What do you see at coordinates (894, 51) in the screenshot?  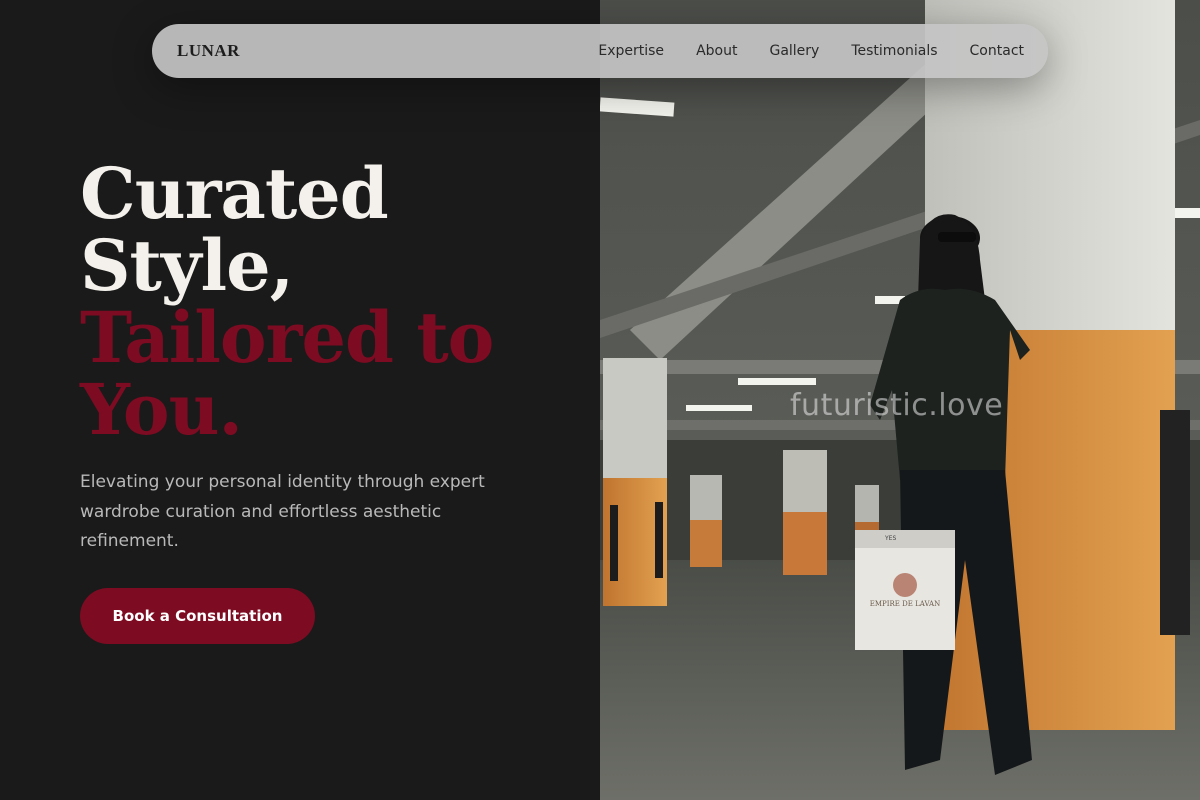 I see `nav-link-testimonials: Testimonials` at bounding box center [894, 51].